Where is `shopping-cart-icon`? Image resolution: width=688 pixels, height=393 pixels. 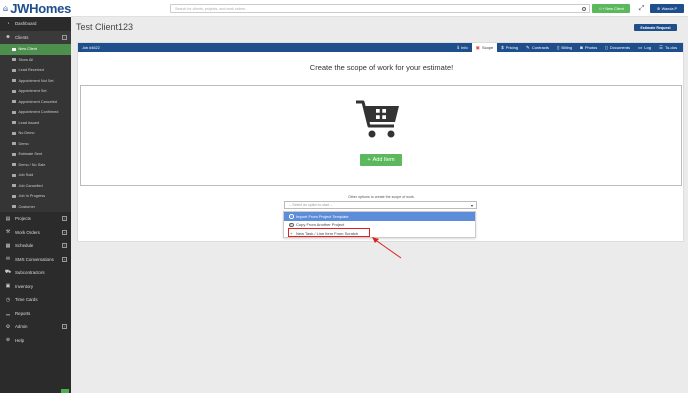 shopping-cart-icon is located at coordinates (377, 119).